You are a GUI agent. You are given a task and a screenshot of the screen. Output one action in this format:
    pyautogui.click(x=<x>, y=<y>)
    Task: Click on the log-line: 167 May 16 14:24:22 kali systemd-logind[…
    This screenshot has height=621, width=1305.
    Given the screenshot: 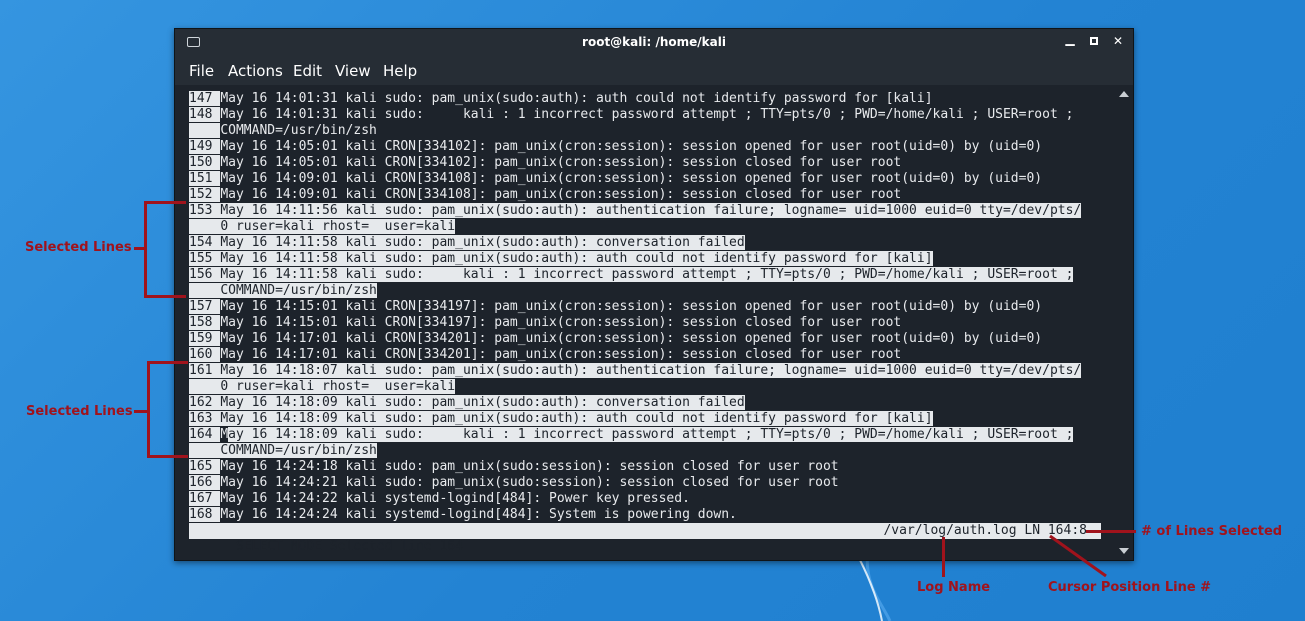 What is the action you would take?
    pyautogui.click(x=439, y=499)
    